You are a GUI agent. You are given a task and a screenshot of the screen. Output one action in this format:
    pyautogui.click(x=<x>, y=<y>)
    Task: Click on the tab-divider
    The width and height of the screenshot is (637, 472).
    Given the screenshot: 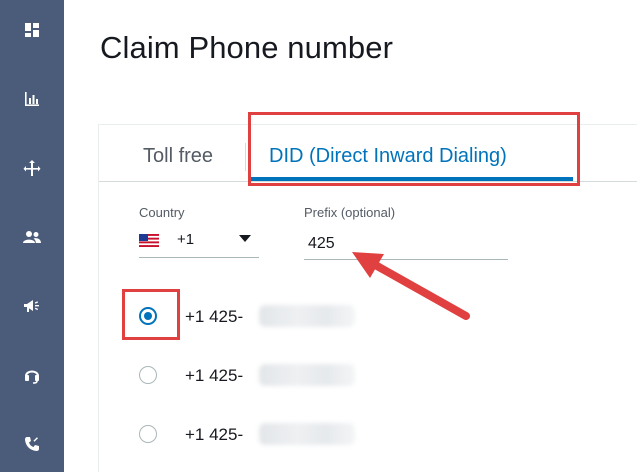 What is the action you would take?
    pyautogui.click(x=245, y=157)
    